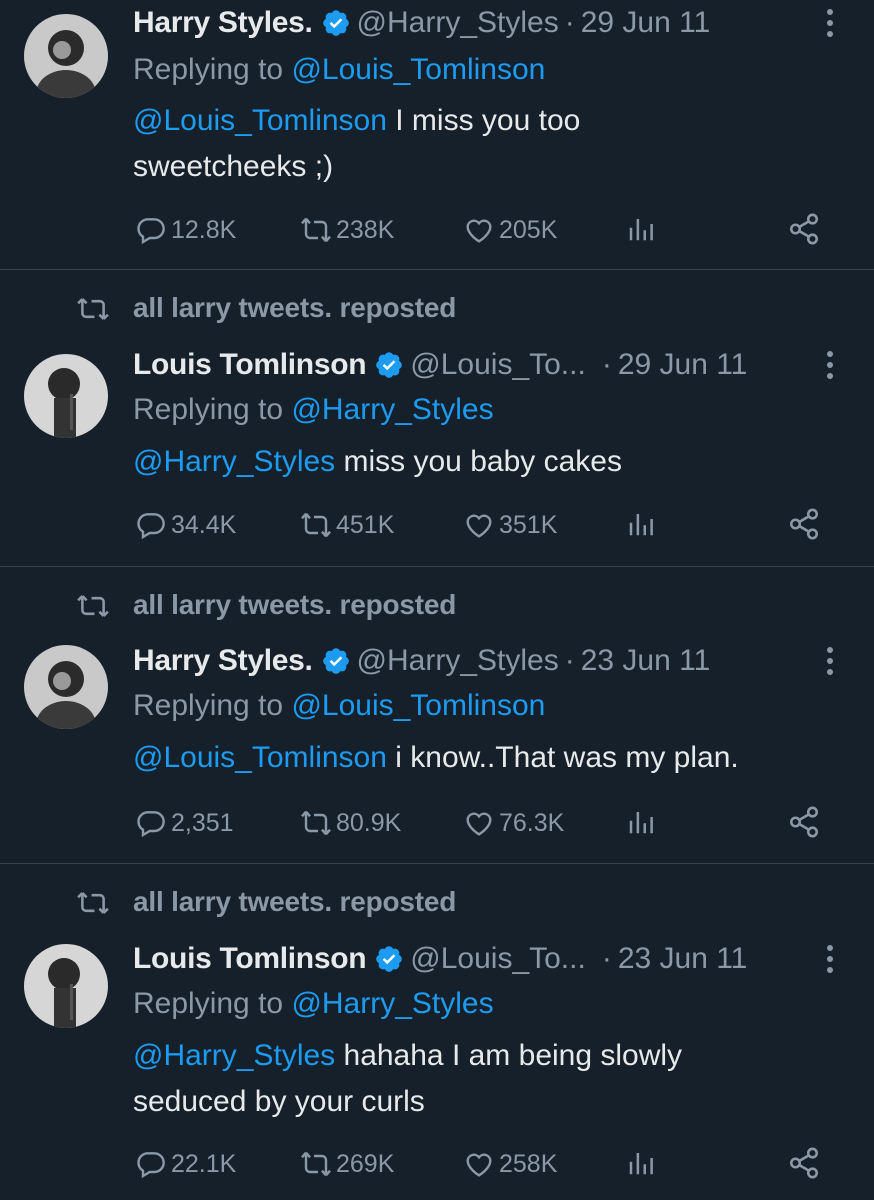 This screenshot has width=874, height=1200. Describe the element at coordinates (437, 823) in the screenshot. I see `action-bar: 2,351 80.9K 76.3K` at that location.